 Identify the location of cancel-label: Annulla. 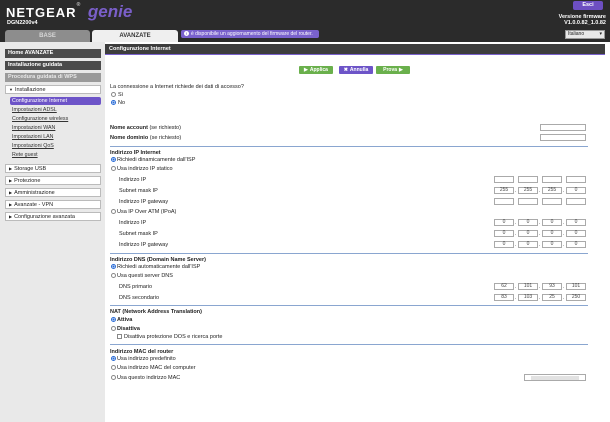
(359, 70).